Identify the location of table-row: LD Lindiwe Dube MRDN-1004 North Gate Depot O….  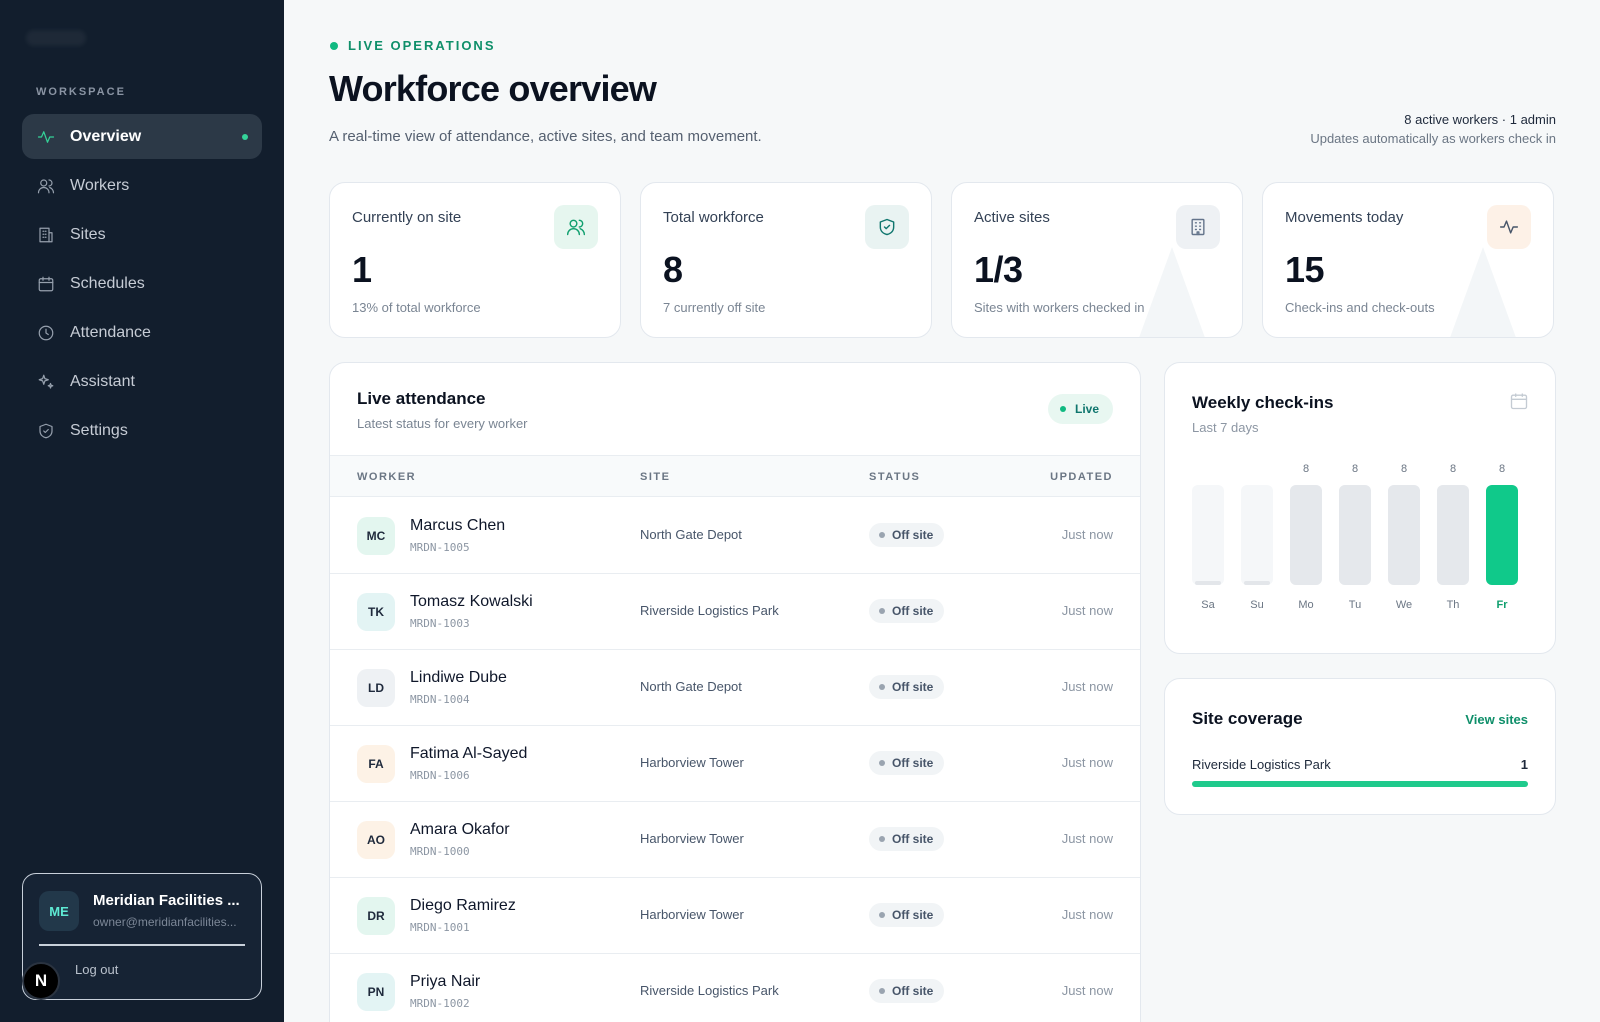
(735, 687).